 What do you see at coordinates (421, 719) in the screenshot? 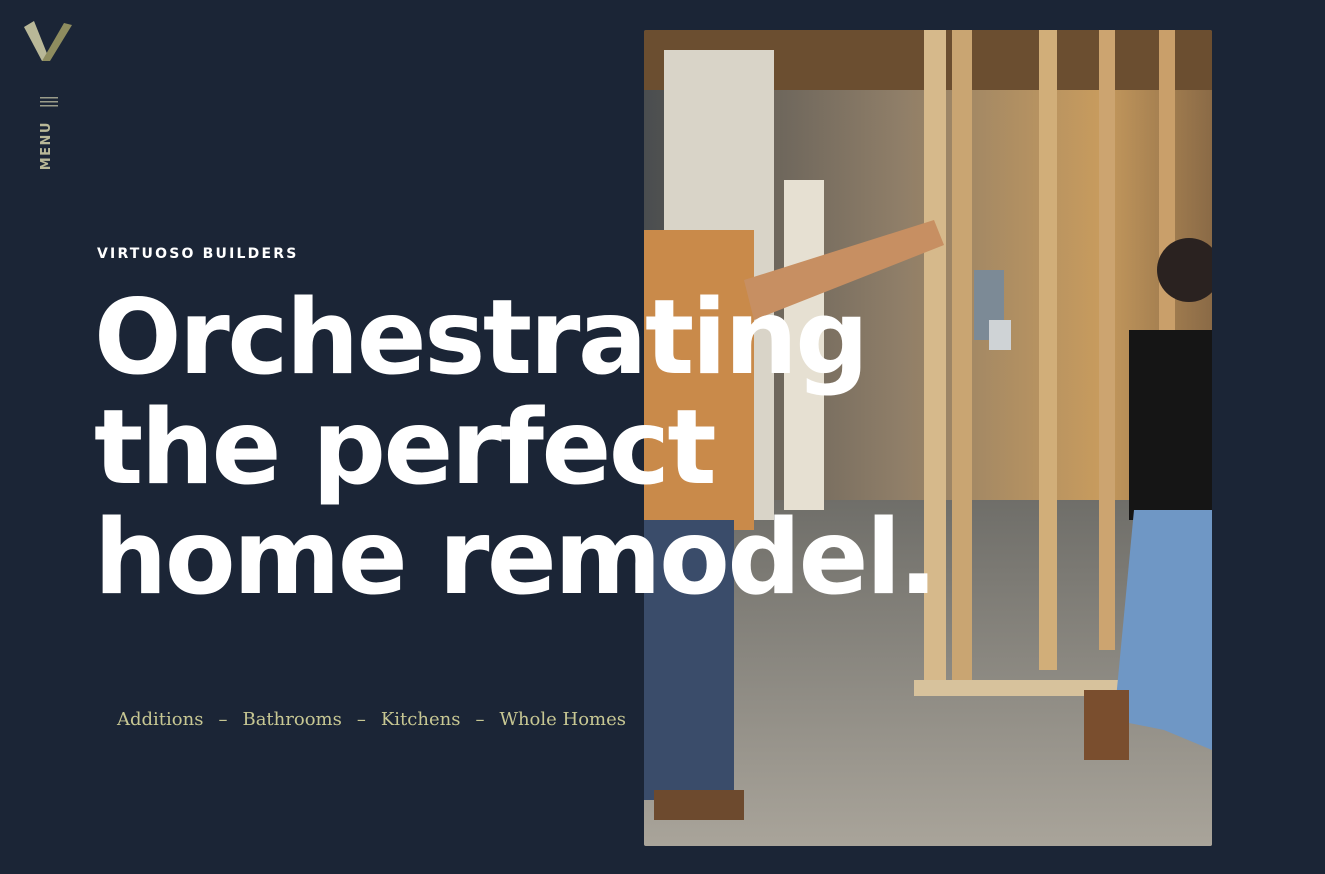
I see `service-link-kitchens: Kitchens` at bounding box center [421, 719].